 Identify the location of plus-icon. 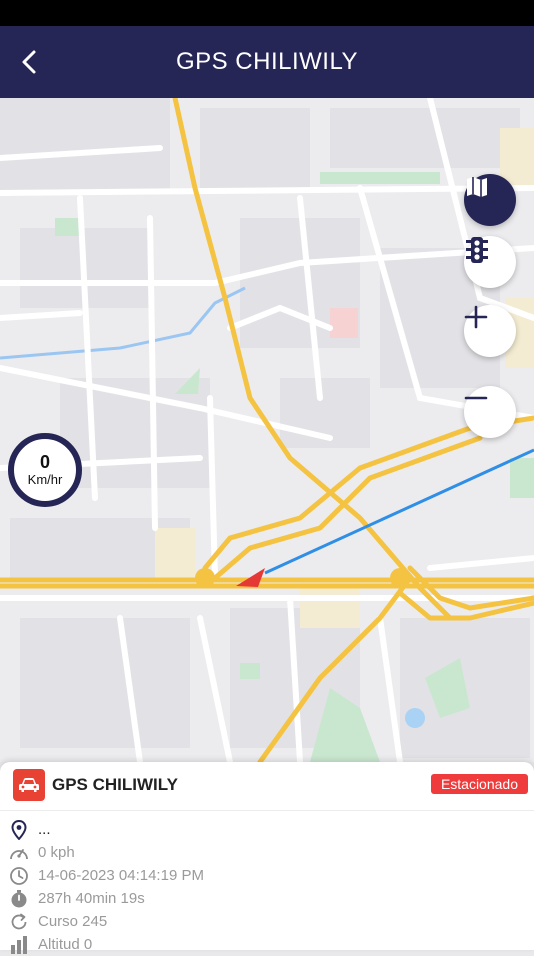
(476, 317).